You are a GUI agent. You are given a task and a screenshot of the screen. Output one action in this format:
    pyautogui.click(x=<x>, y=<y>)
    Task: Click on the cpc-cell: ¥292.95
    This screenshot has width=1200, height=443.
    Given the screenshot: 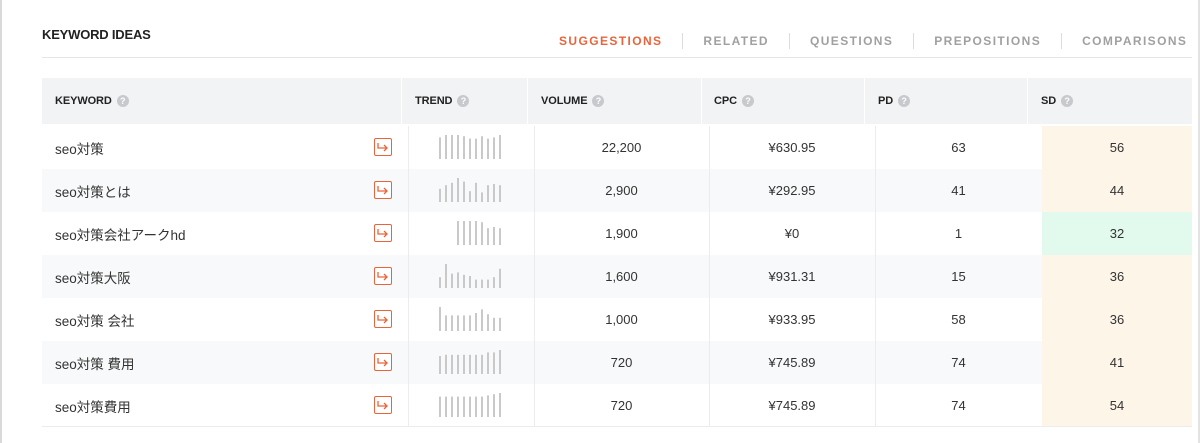 What is the action you would take?
    pyautogui.click(x=792, y=190)
    